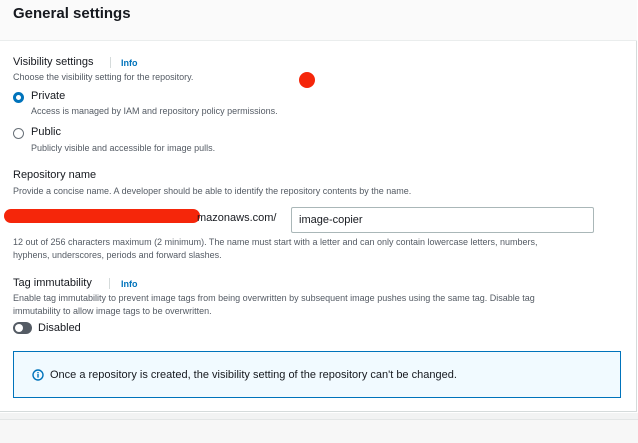  I want to click on next-panel-edge, so click(319, 428).